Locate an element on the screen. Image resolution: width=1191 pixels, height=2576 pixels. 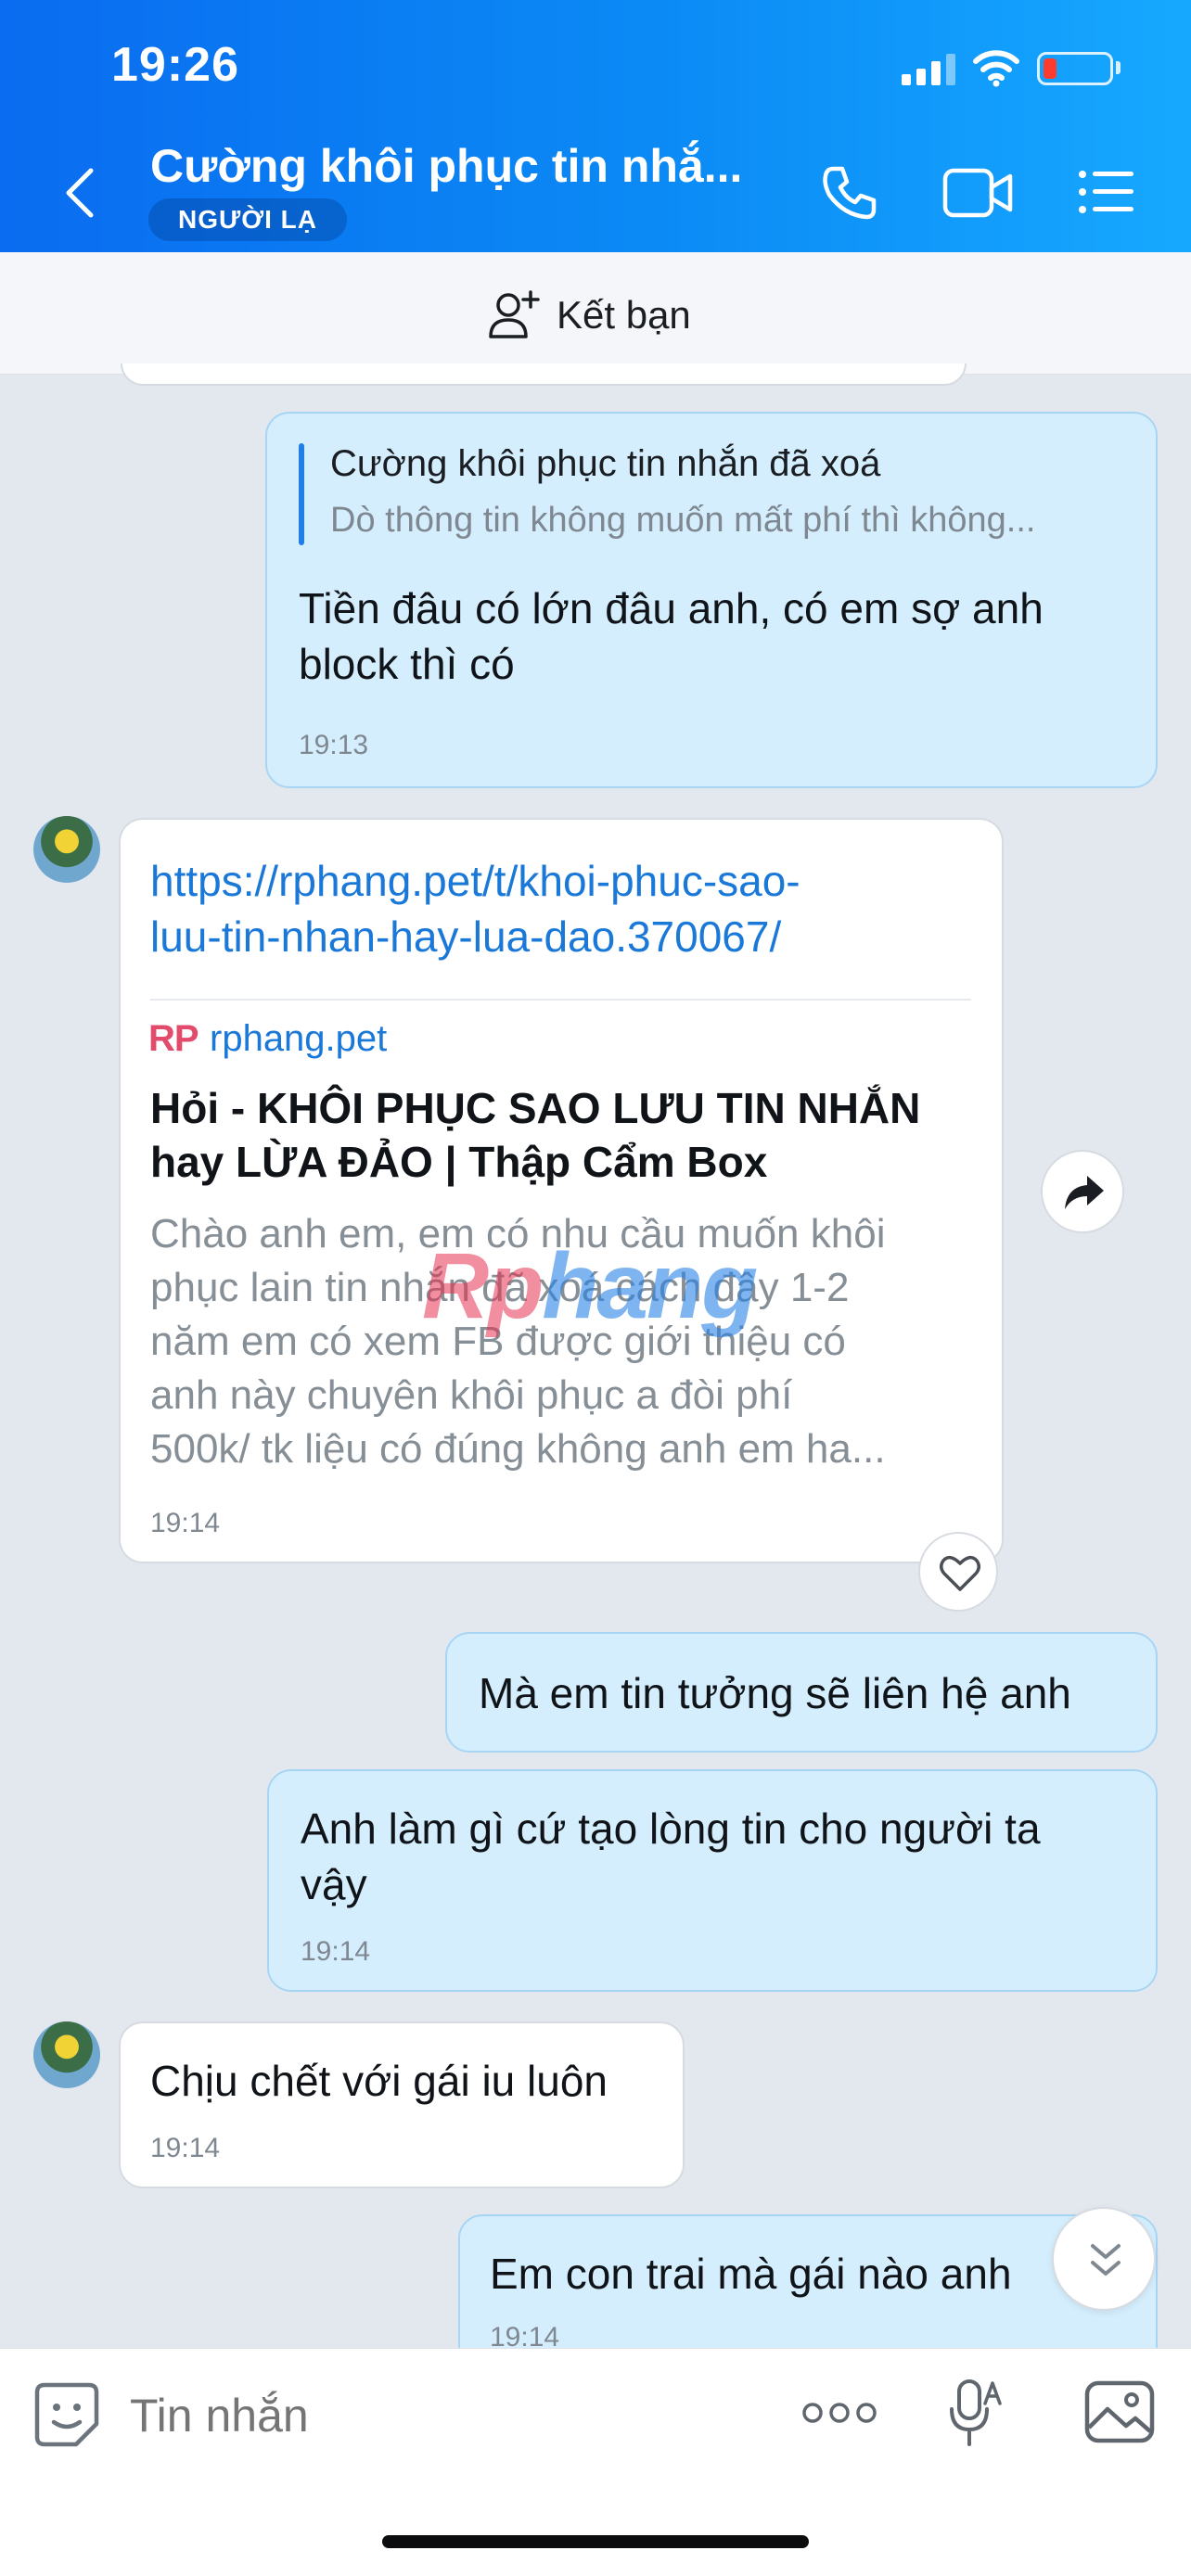
message-text: Tiền đâu có lớn đâu anh, có em sợ anh is located at coordinates (671, 608).